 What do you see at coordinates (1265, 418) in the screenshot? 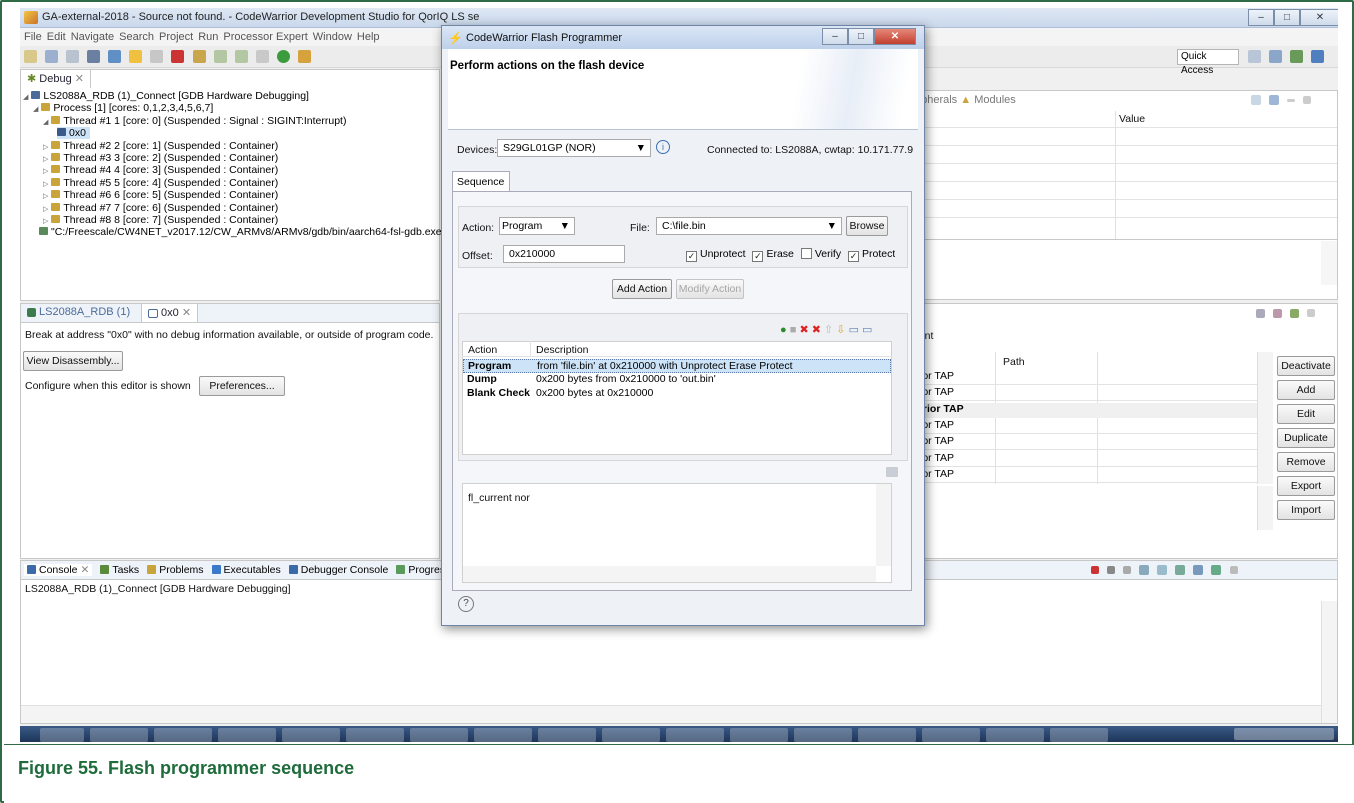
I see `components-scrollbar` at bounding box center [1265, 418].